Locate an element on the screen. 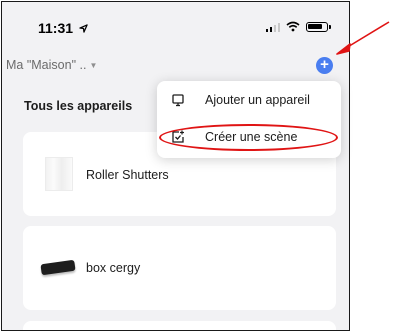 Image resolution: width=394 pixels, height=331 pixels. device-name: Roller Shutters is located at coordinates (127, 175).